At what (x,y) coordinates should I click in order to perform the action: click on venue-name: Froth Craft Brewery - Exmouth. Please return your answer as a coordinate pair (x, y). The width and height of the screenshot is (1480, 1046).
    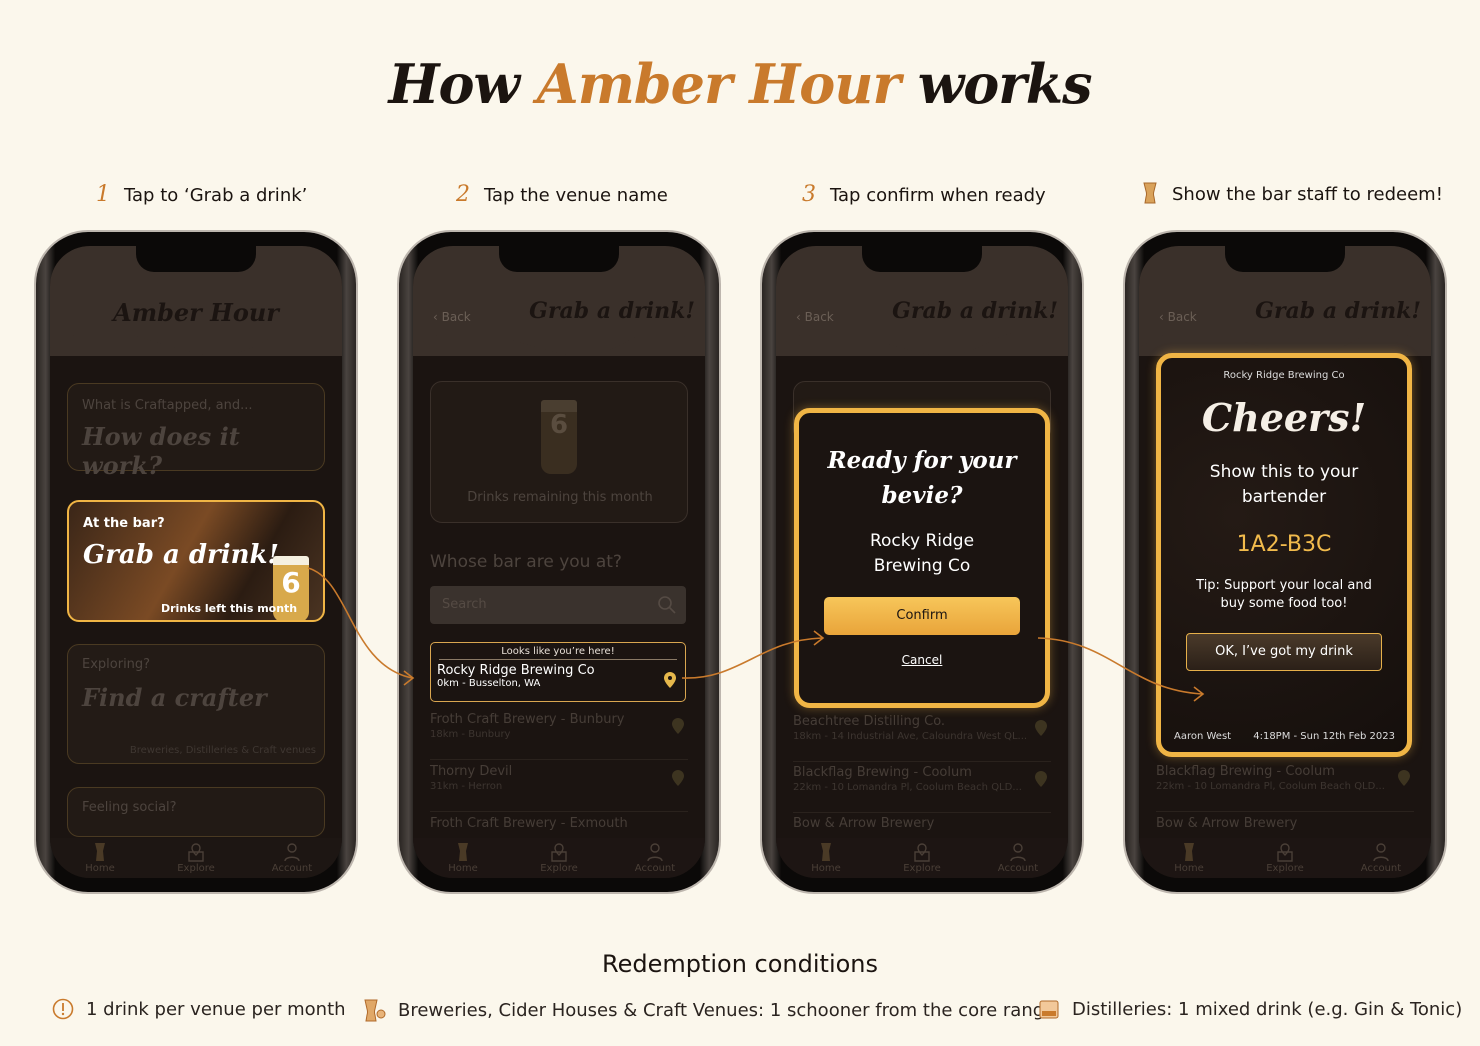
    Looking at the image, I should click on (529, 823).